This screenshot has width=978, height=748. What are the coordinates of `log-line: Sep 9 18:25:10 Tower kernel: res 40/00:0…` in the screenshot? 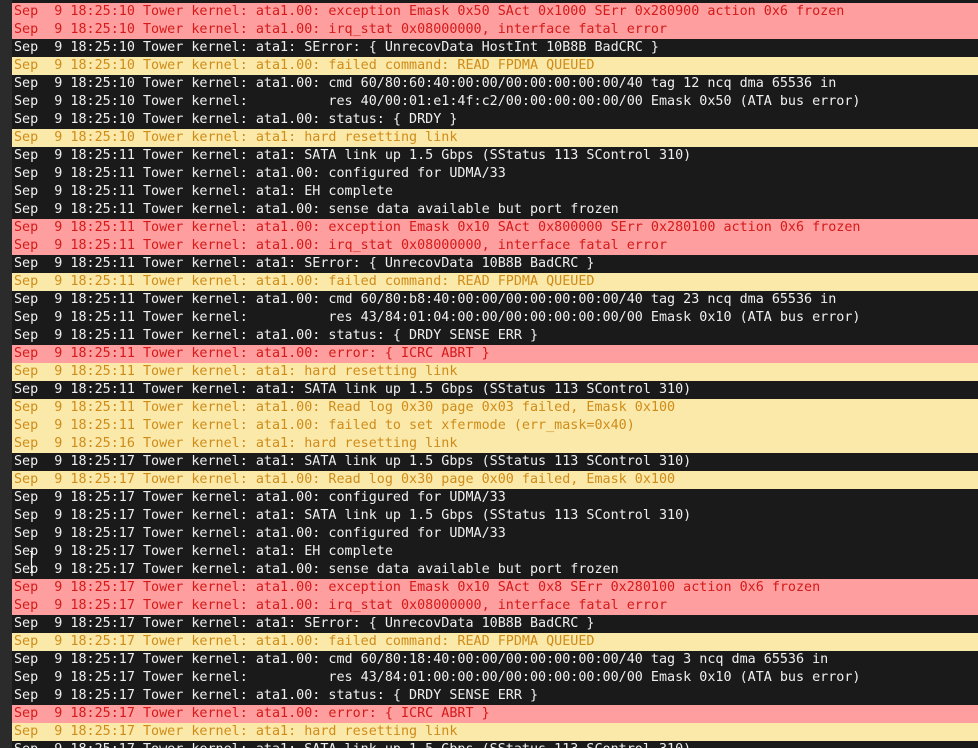 It's located at (495, 102).